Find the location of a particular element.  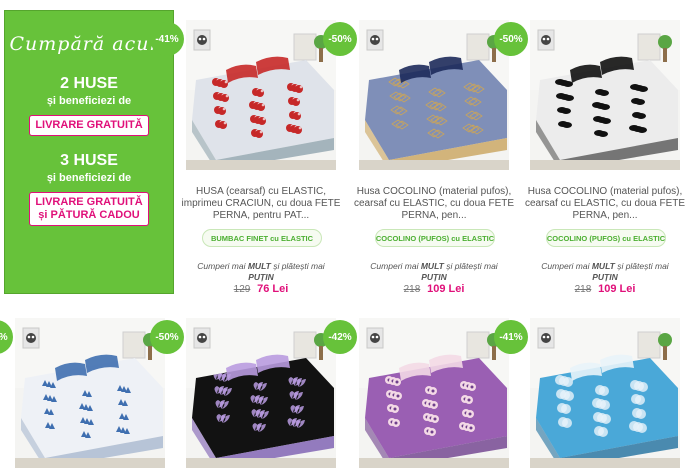

price-row: 129 76 Lei is located at coordinates (261, 289).